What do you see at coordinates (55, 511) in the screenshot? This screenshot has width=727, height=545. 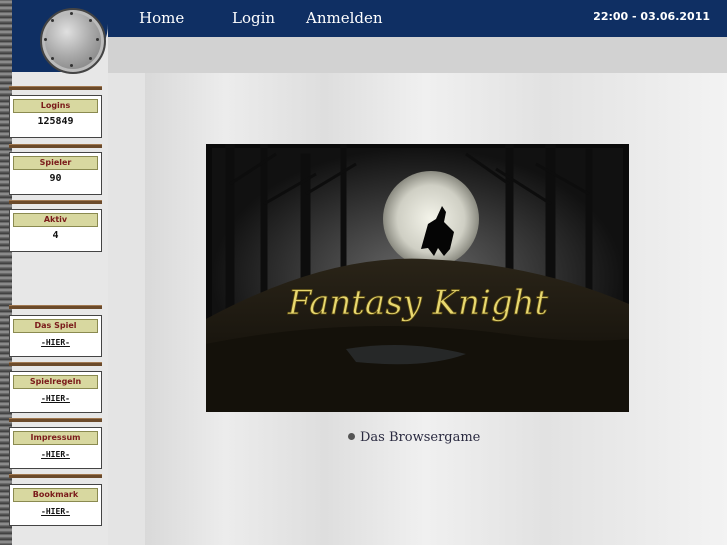 I see `link-bookmark: -HIER-` at bounding box center [55, 511].